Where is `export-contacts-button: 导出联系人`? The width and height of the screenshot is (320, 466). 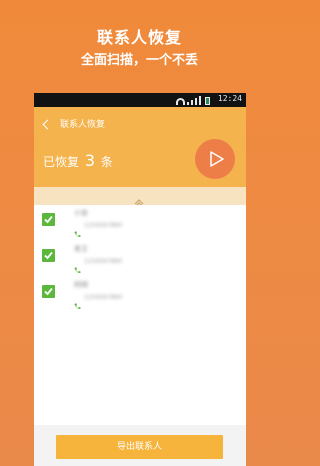 export-contacts-button: 导出联系人 is located at coordinates (139, 447).